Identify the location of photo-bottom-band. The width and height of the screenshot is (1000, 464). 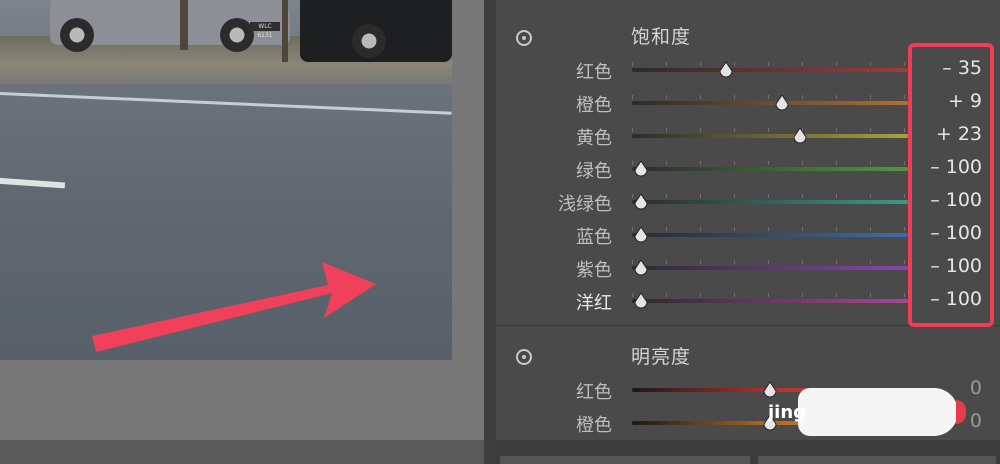
(242, 452).